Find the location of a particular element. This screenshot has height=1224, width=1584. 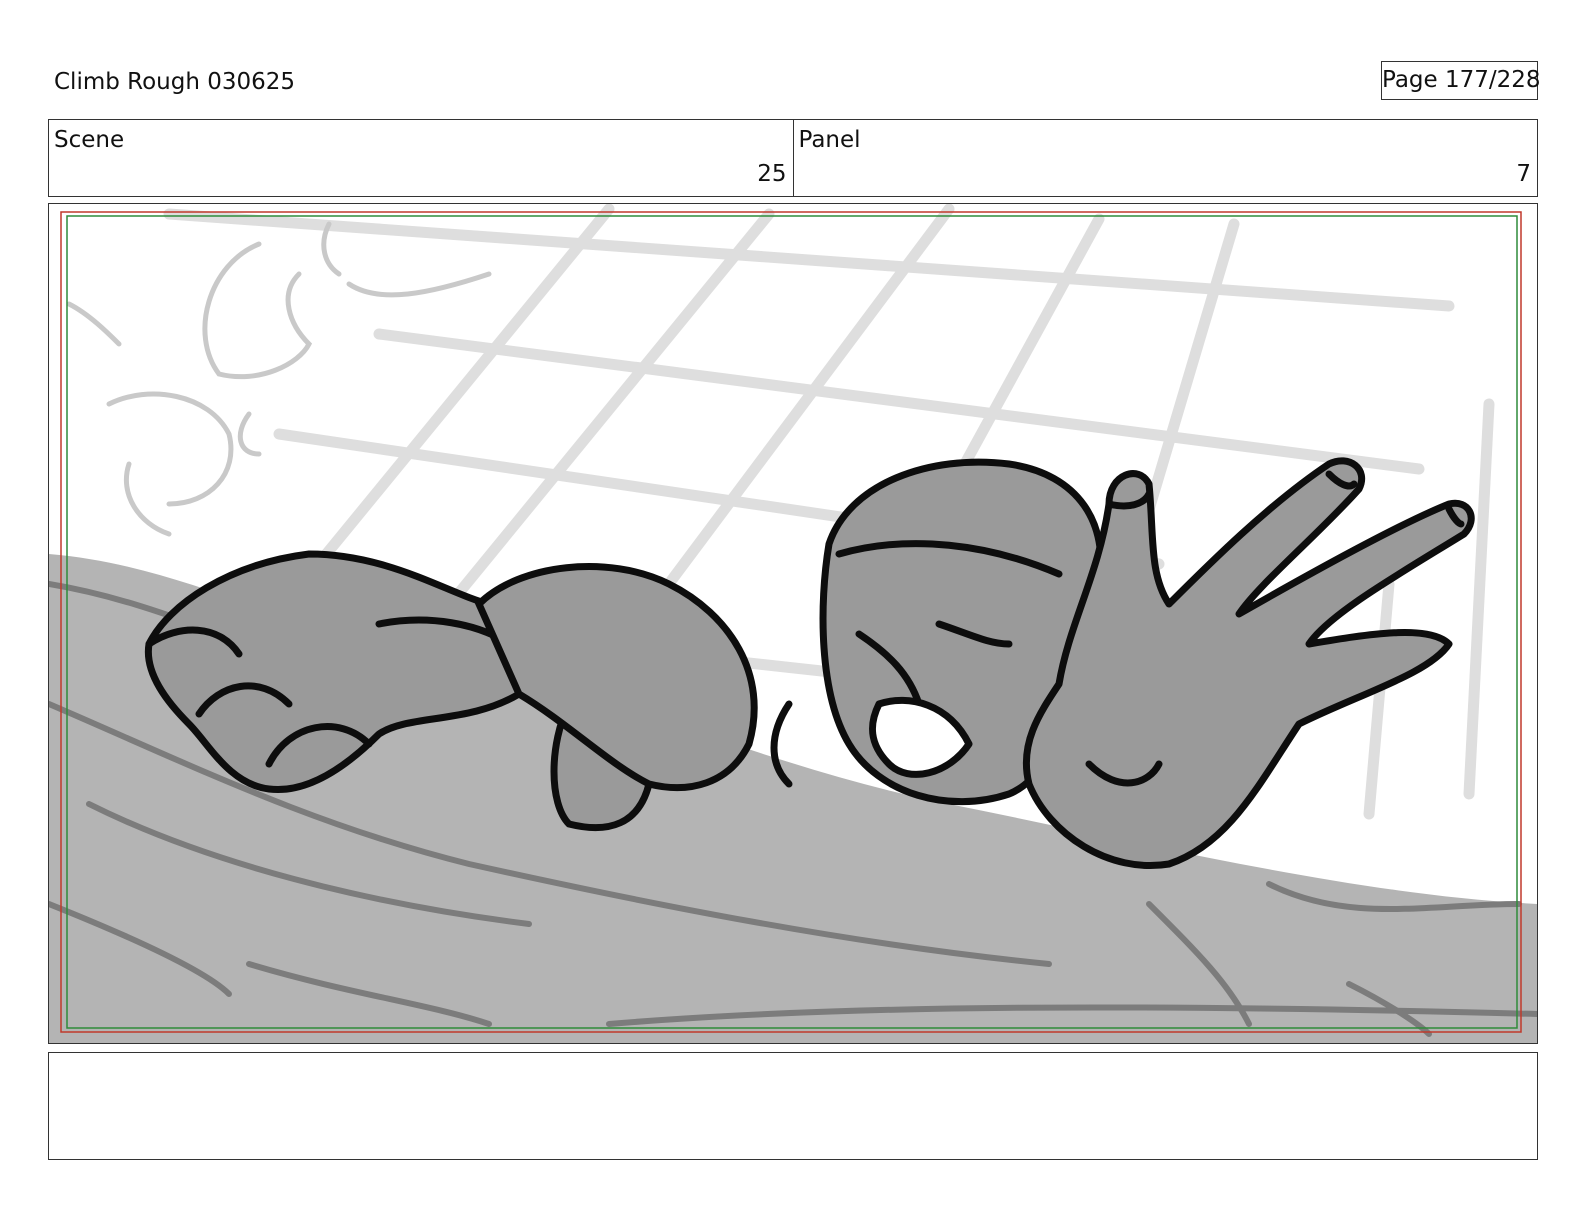

scene-panel-info-row: Scene 25 Panel 7 is located at coordinates (793, 158).